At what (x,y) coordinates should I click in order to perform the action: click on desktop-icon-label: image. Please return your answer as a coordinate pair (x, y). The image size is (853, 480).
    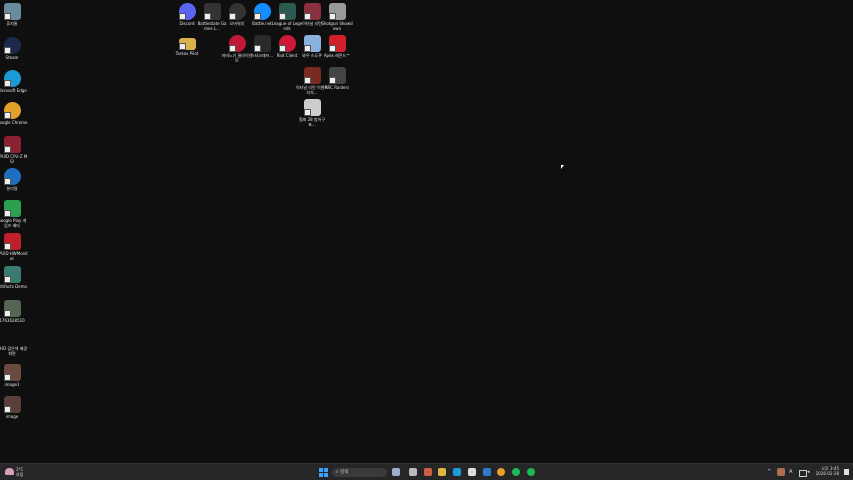
    Looking at the image, I should click on (12, 416).